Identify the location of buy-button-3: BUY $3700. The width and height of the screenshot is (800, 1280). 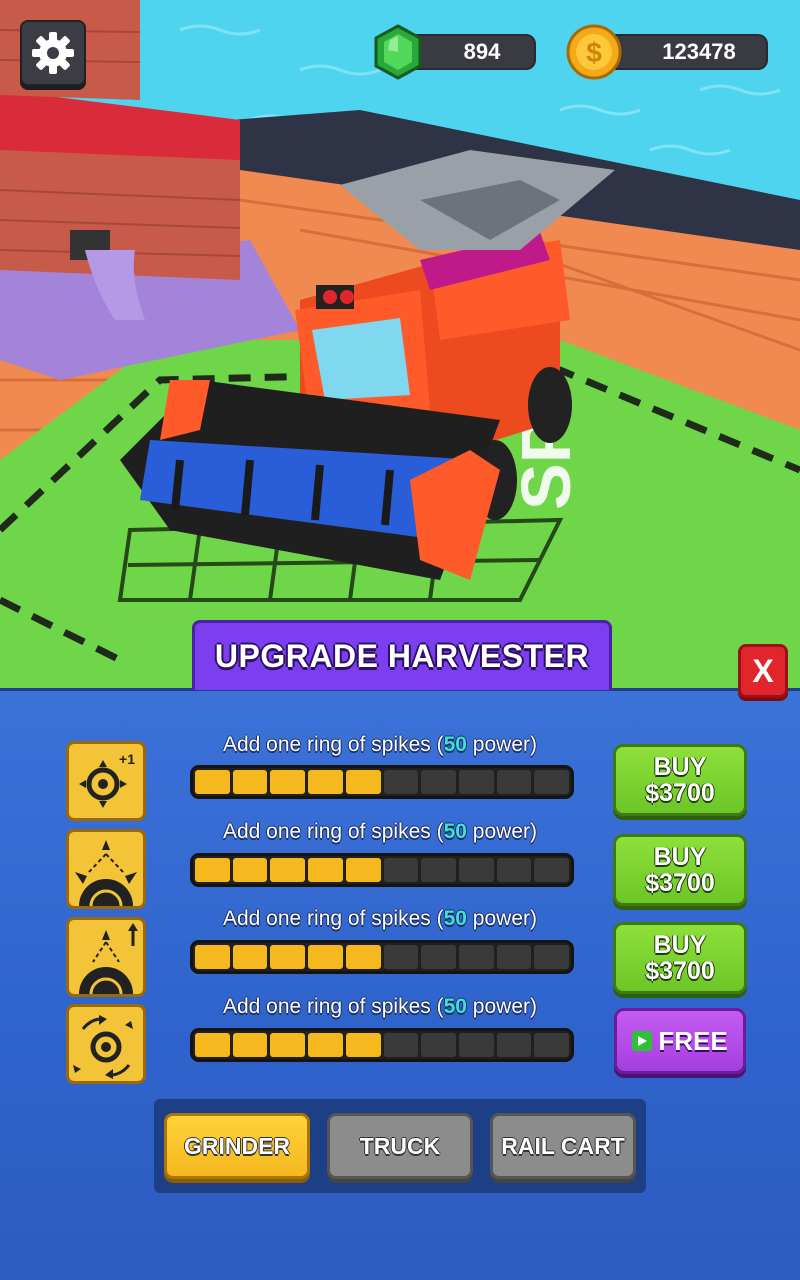
(680, 958).